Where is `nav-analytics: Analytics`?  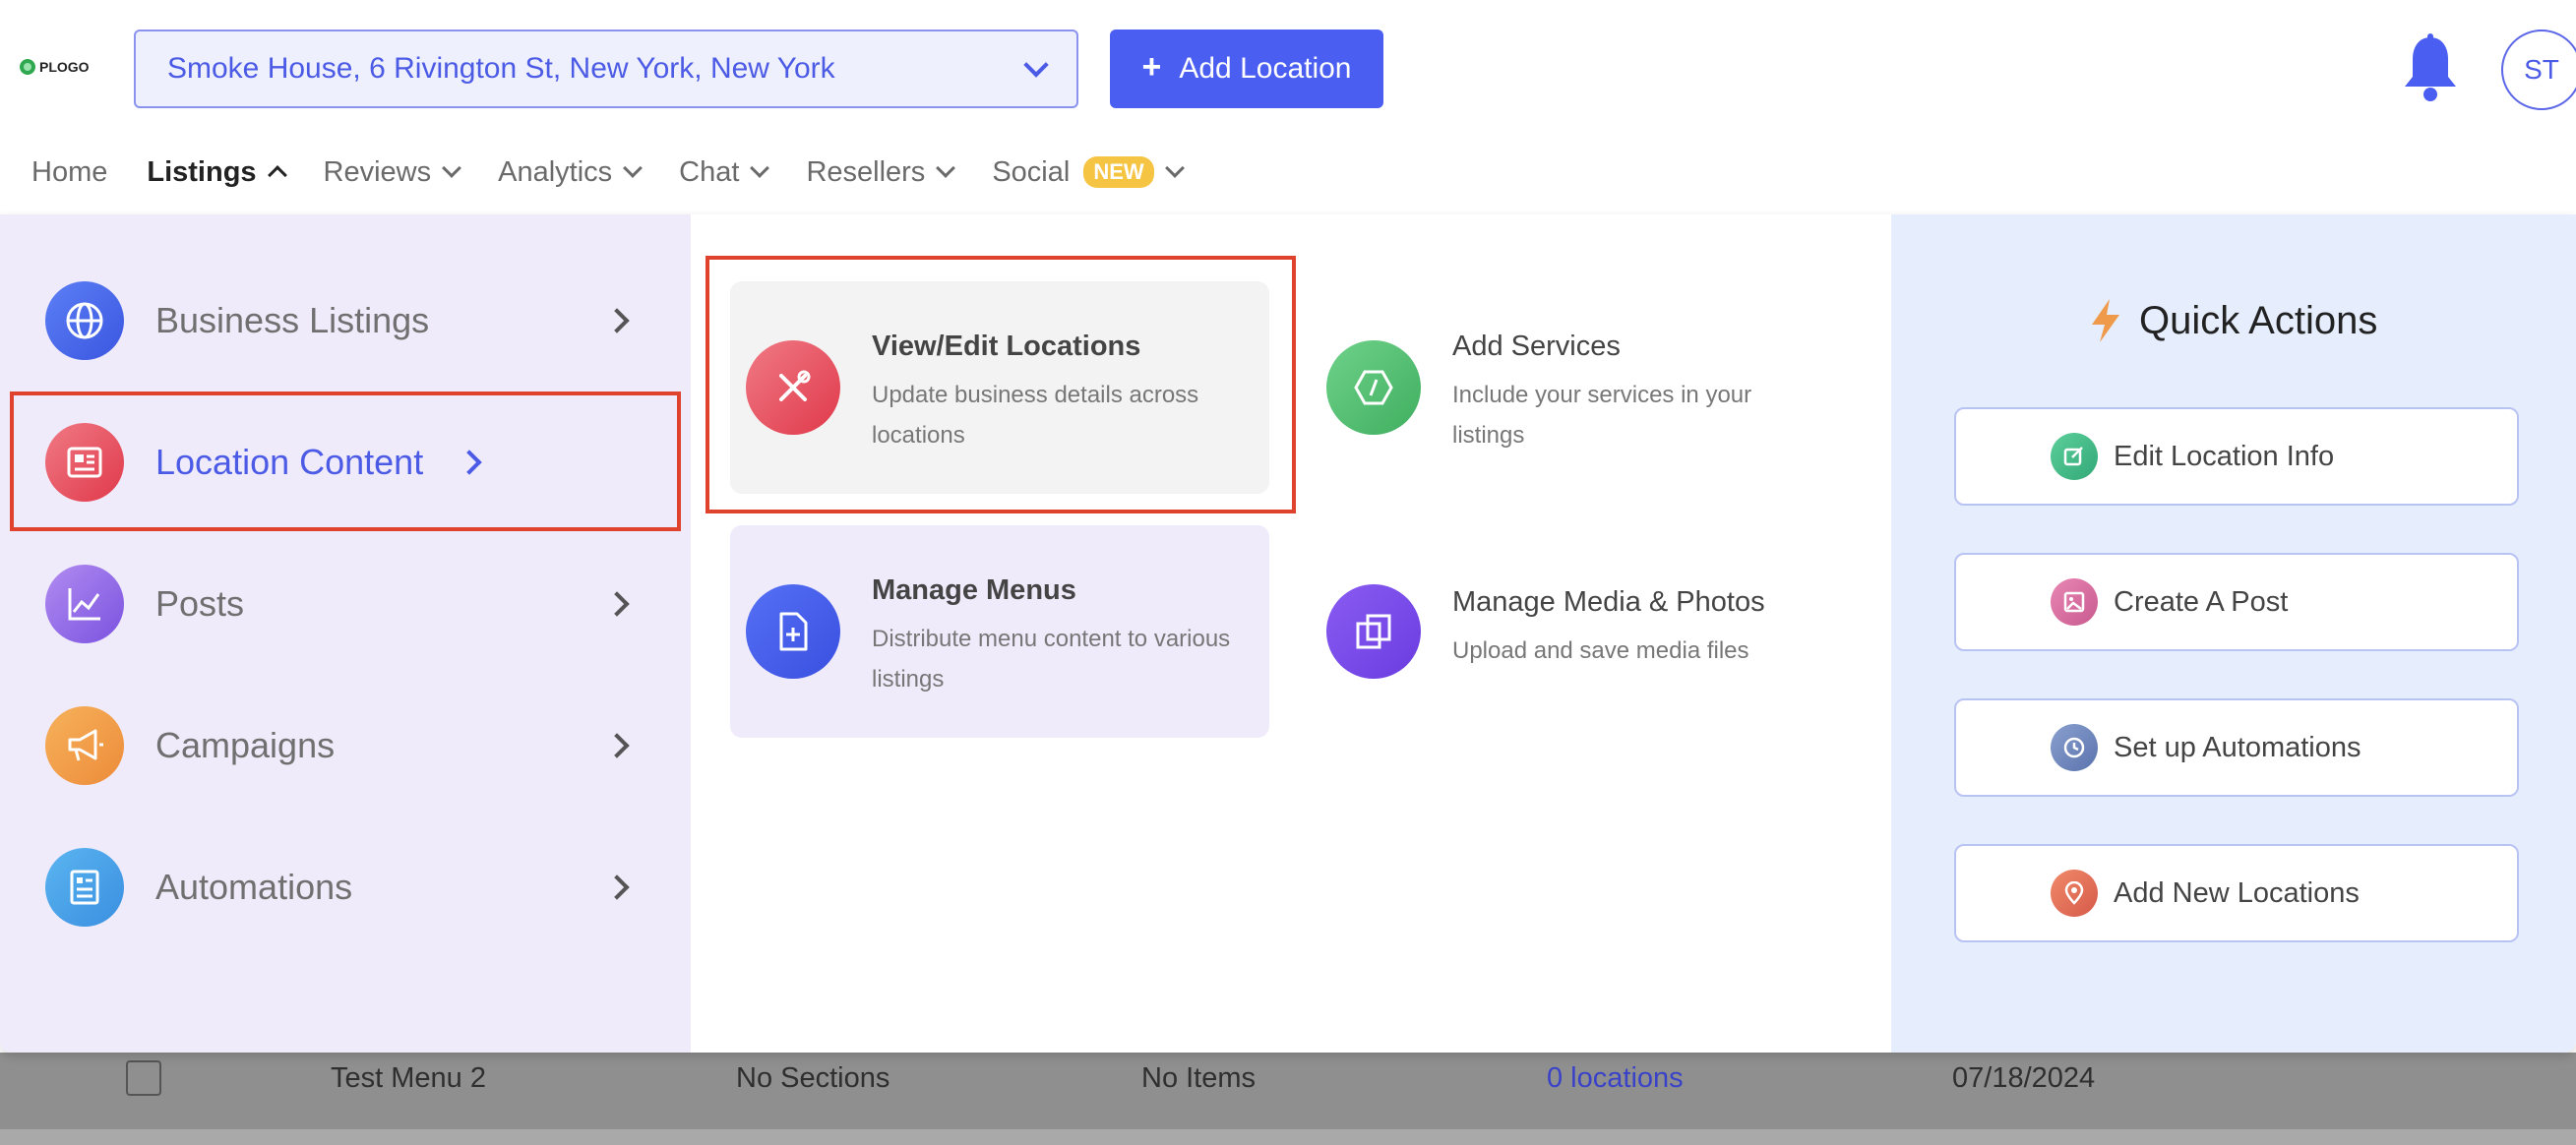 nav-analytics: Analytics is located at coordinates (571, 172).